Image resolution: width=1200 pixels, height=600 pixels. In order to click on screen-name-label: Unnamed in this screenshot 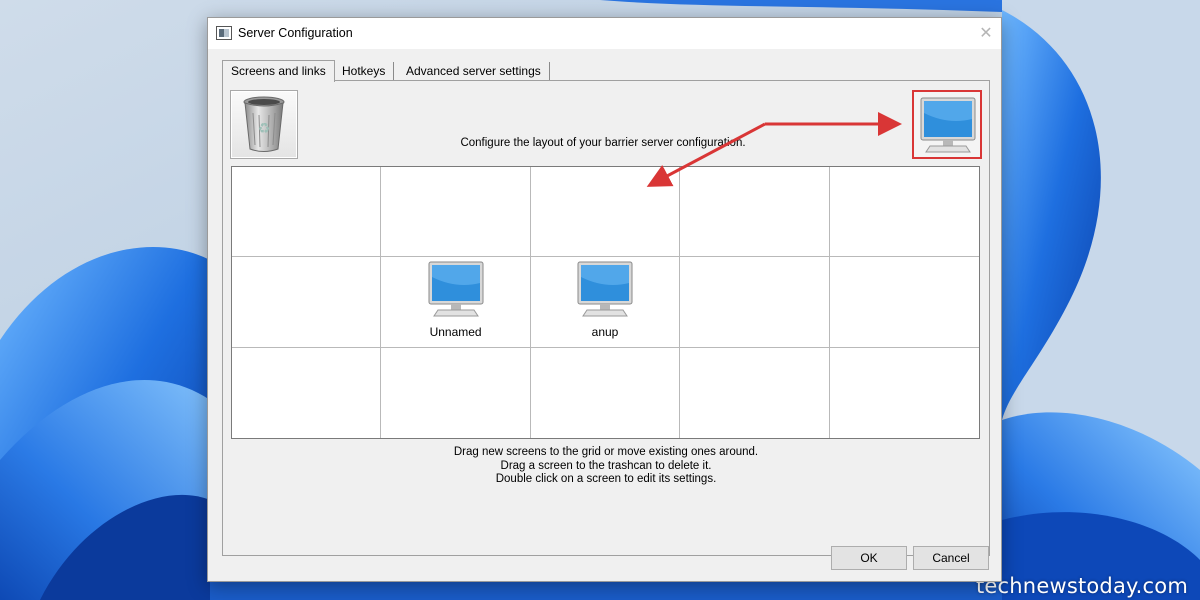, I will do `click(455, 332)`.